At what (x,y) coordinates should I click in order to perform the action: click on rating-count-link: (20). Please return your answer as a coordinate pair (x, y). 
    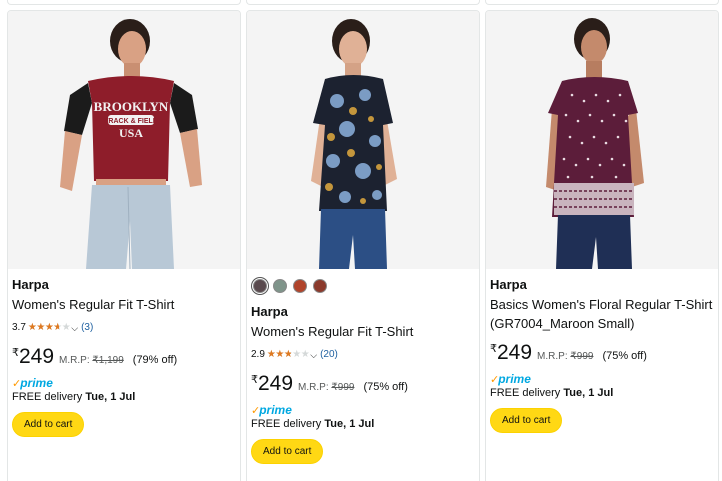
    Looking at the image, I should click on (329, 355).